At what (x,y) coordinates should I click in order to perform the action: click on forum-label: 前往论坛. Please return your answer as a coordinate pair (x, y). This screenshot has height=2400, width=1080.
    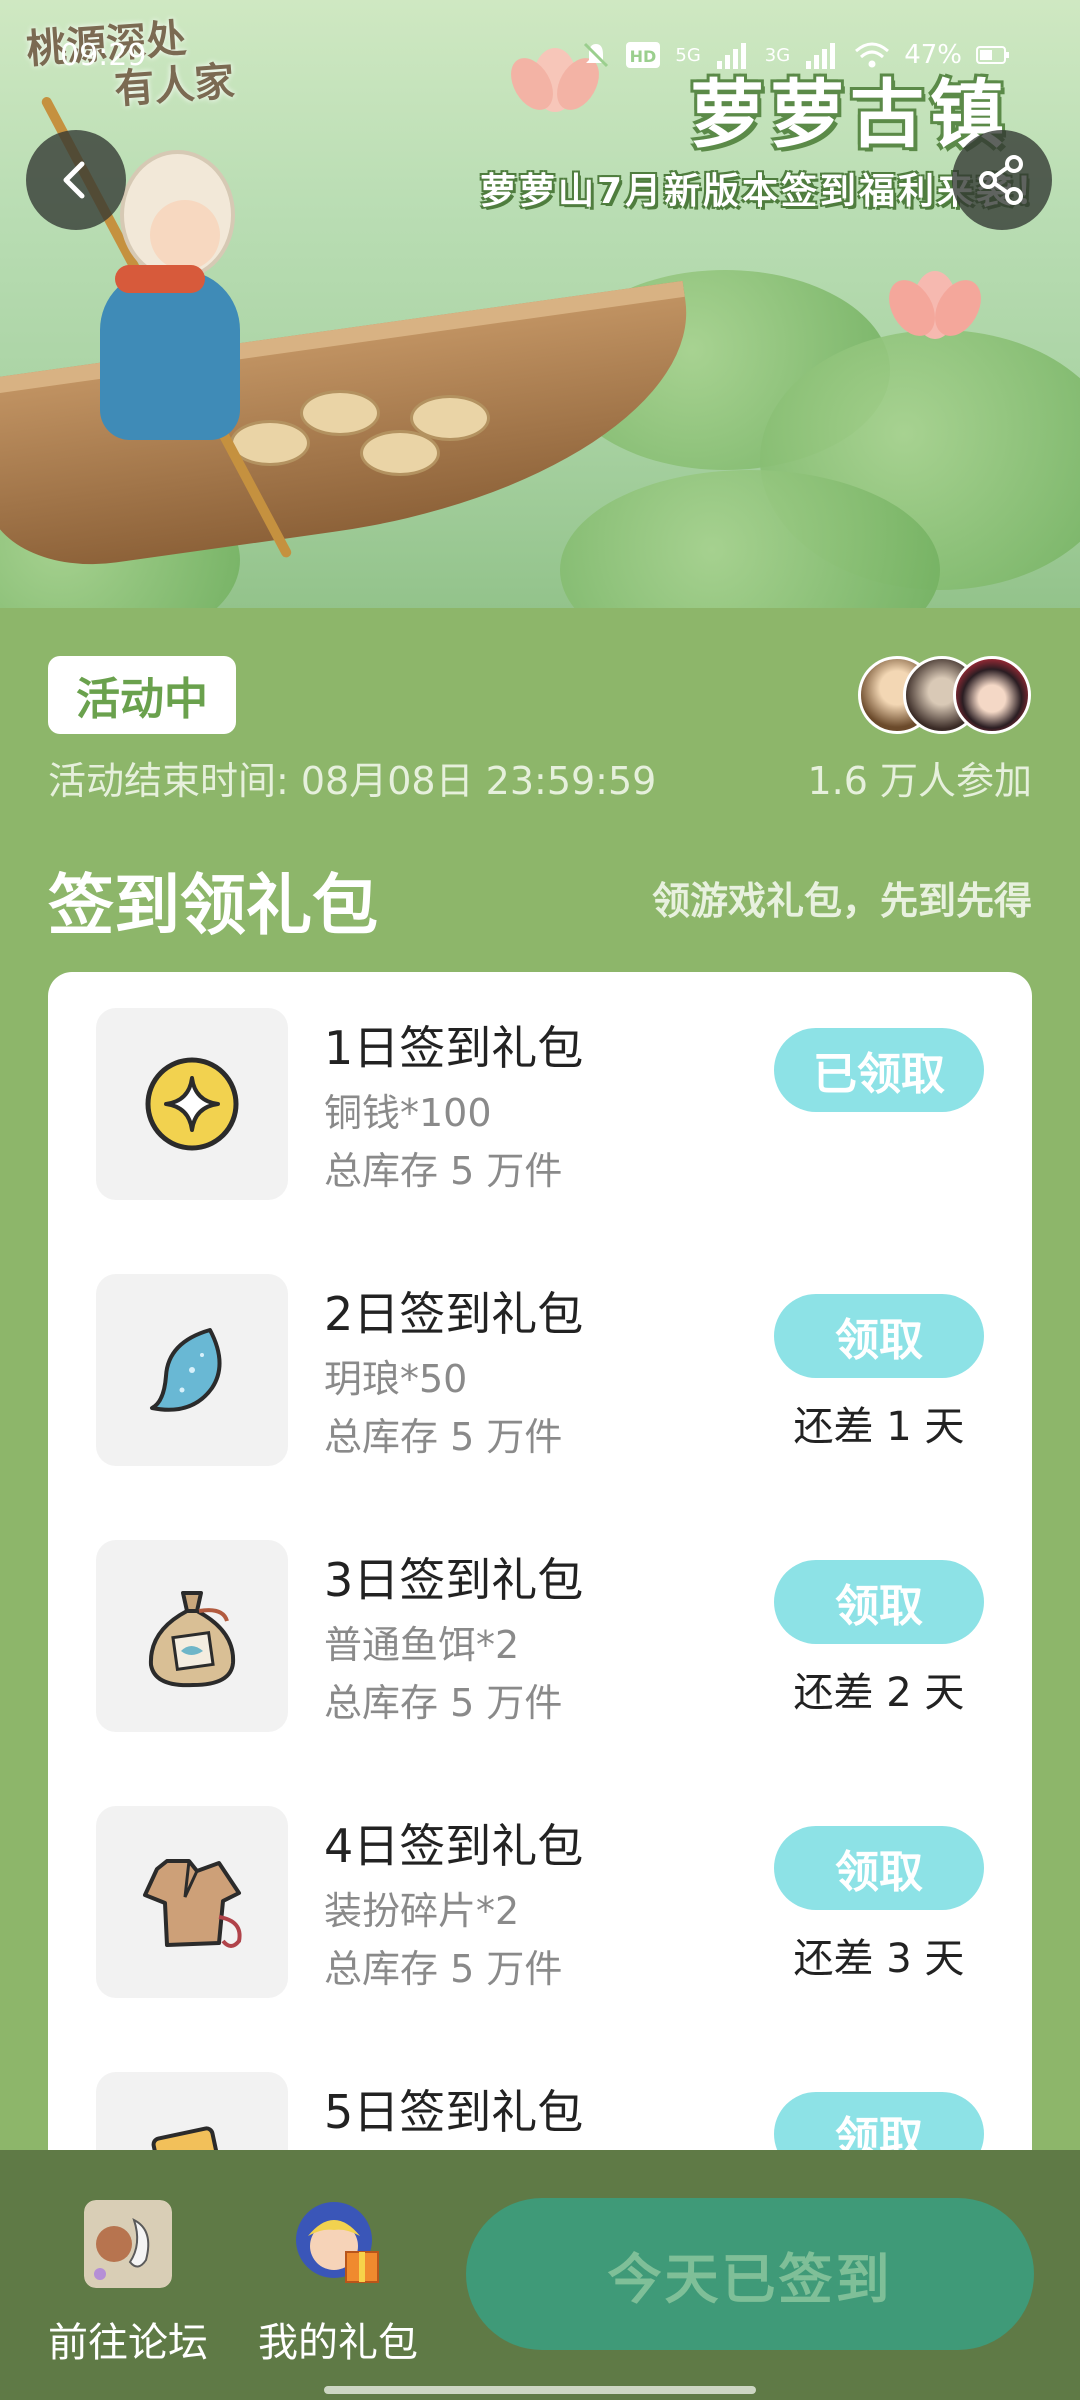
    Looking at the image, I should click on (128, 2343).